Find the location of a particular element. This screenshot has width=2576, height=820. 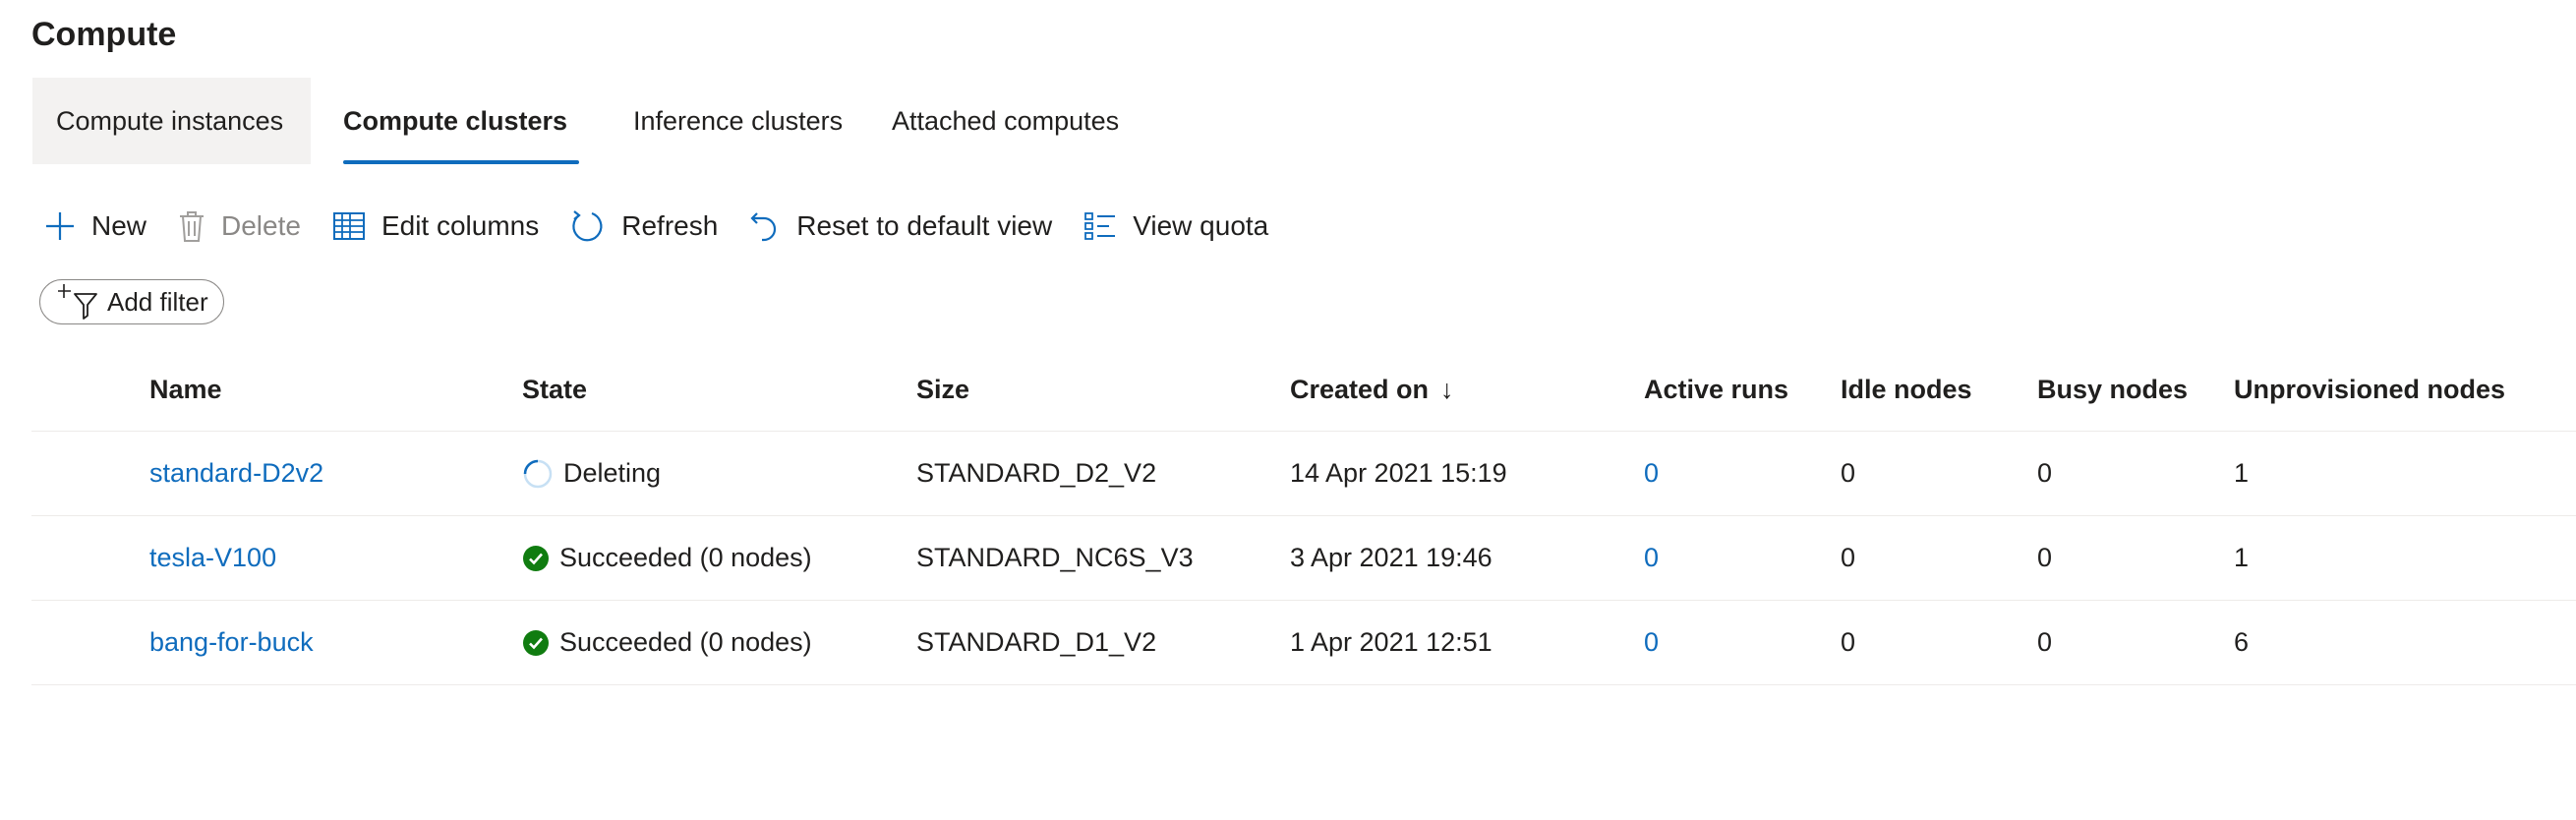

add-filter-button: Add filter is located at coordinates (131, 301).